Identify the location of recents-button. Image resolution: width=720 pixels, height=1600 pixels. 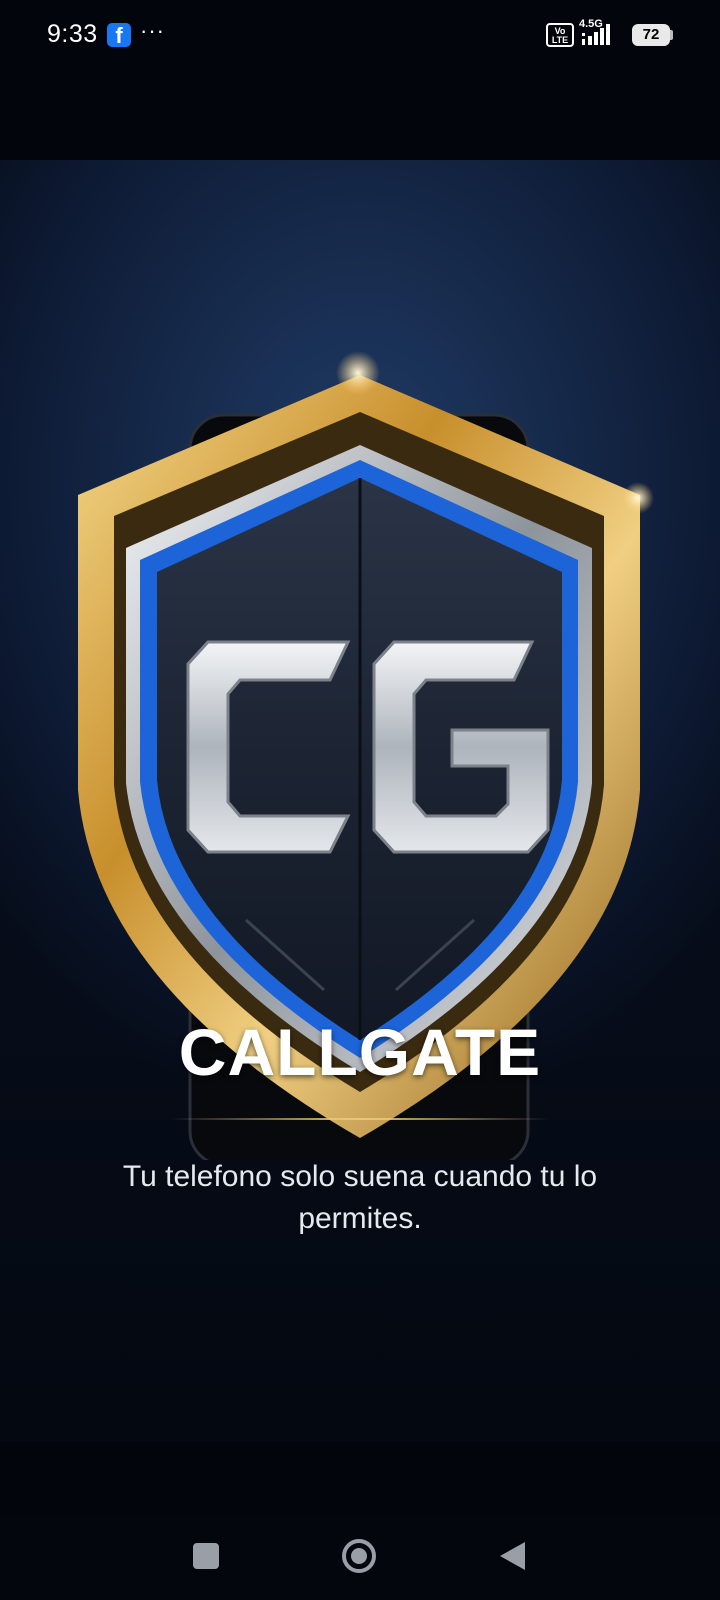
(206, 1556).